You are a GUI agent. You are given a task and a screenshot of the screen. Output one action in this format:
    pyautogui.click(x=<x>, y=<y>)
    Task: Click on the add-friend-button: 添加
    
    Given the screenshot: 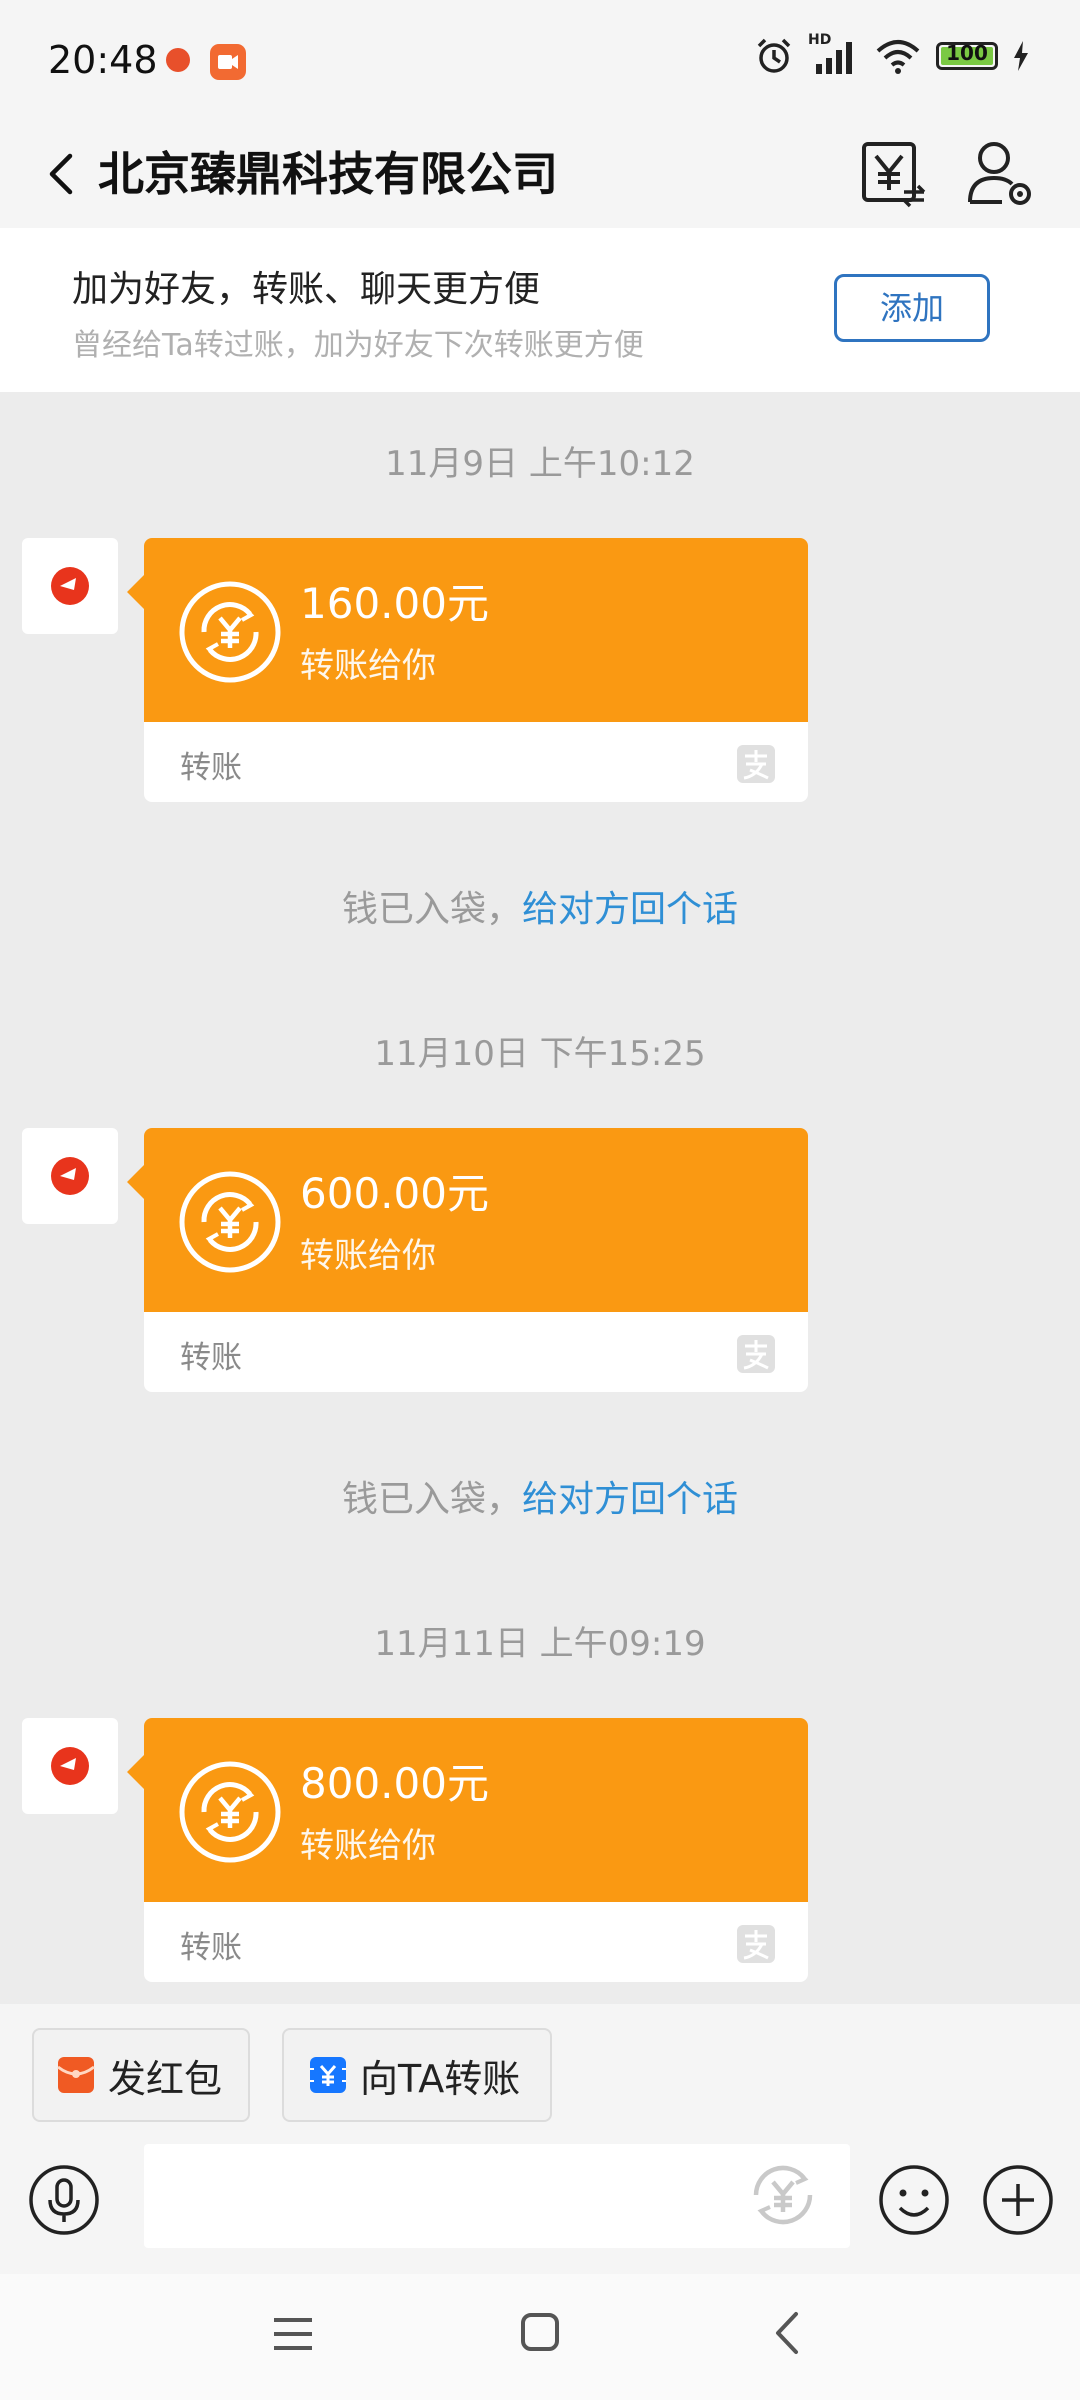 What is the action you would take?
    pyautogui.click(x=912, y=308)
    